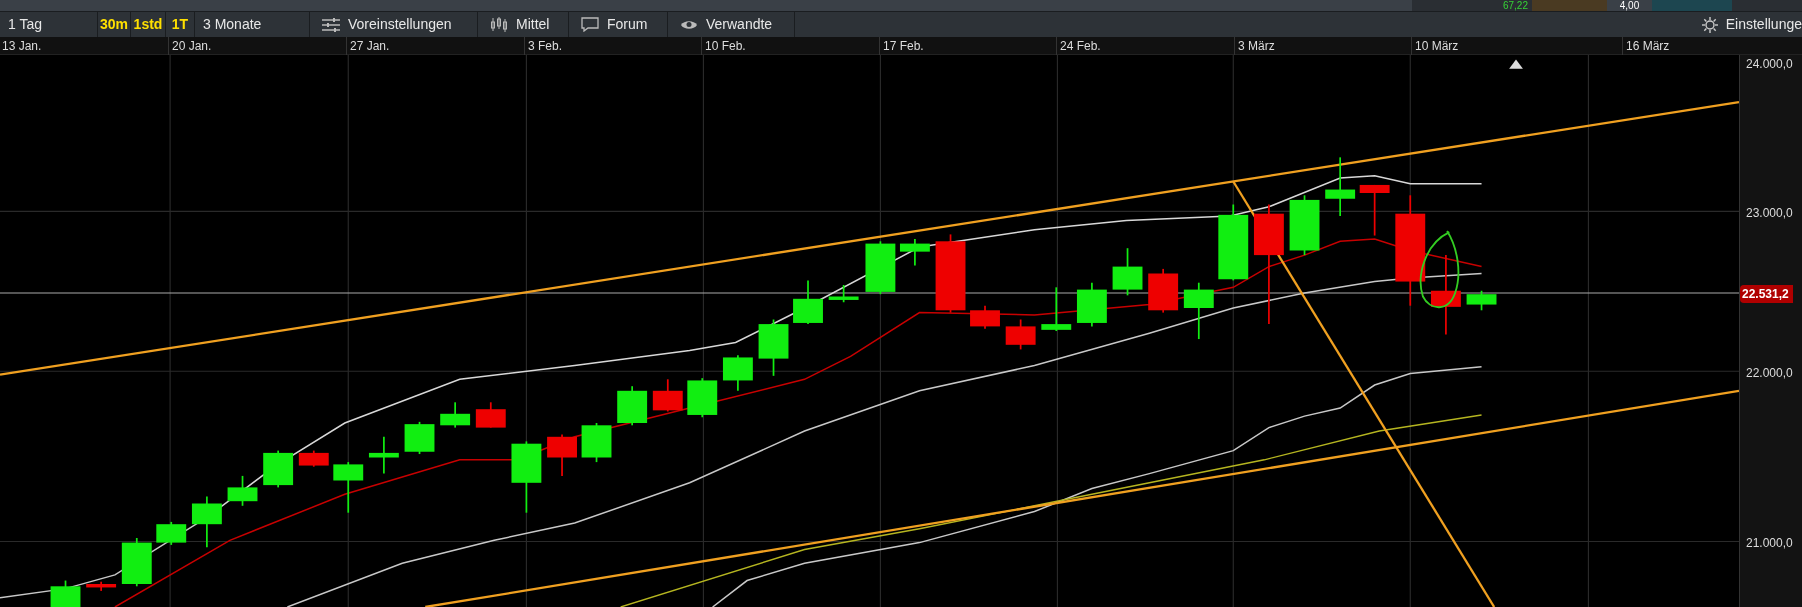 Image resolution: width=1802 pixels, height=607 pixels. What do you see at coordinates (1078, 46) in the screenshot?
I see `date-label: 24 Feb.` at bounding box center [1078, 46].